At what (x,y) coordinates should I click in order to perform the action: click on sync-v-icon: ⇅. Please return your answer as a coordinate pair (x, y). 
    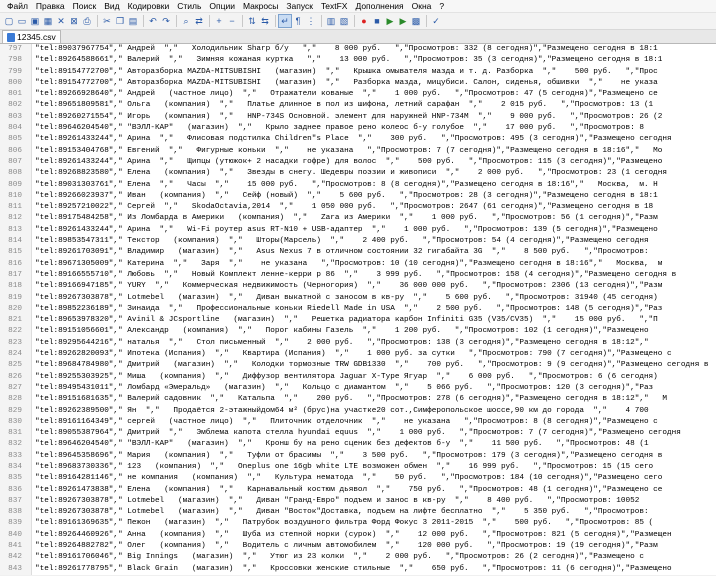
    Looking at the image, I should click on (252, 21).